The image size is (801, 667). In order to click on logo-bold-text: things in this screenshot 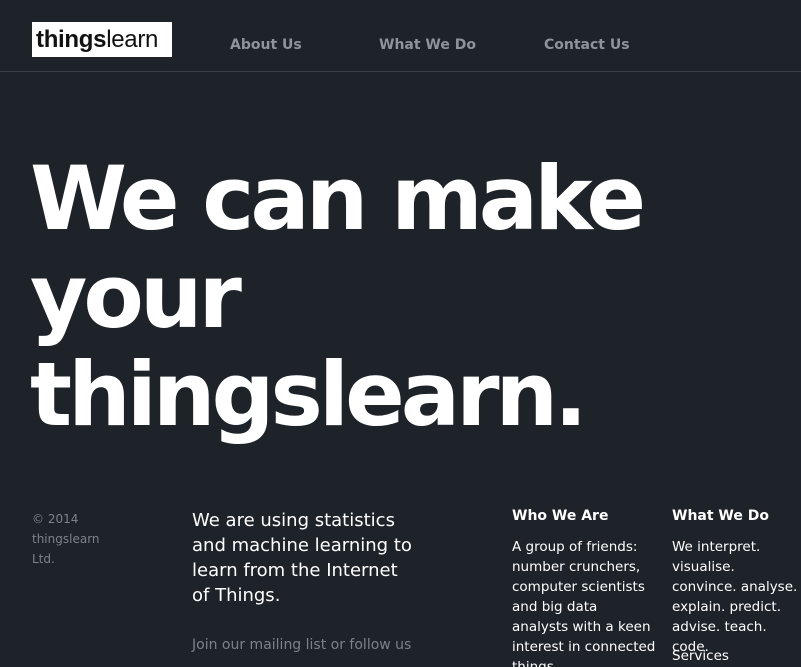, I will do `click(71, 39)`.